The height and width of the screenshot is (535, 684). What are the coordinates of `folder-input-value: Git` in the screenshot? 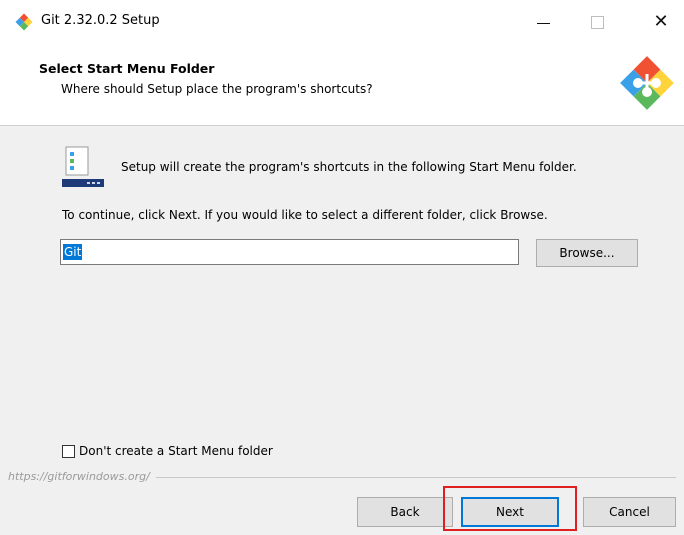 It's located at (73, 252).